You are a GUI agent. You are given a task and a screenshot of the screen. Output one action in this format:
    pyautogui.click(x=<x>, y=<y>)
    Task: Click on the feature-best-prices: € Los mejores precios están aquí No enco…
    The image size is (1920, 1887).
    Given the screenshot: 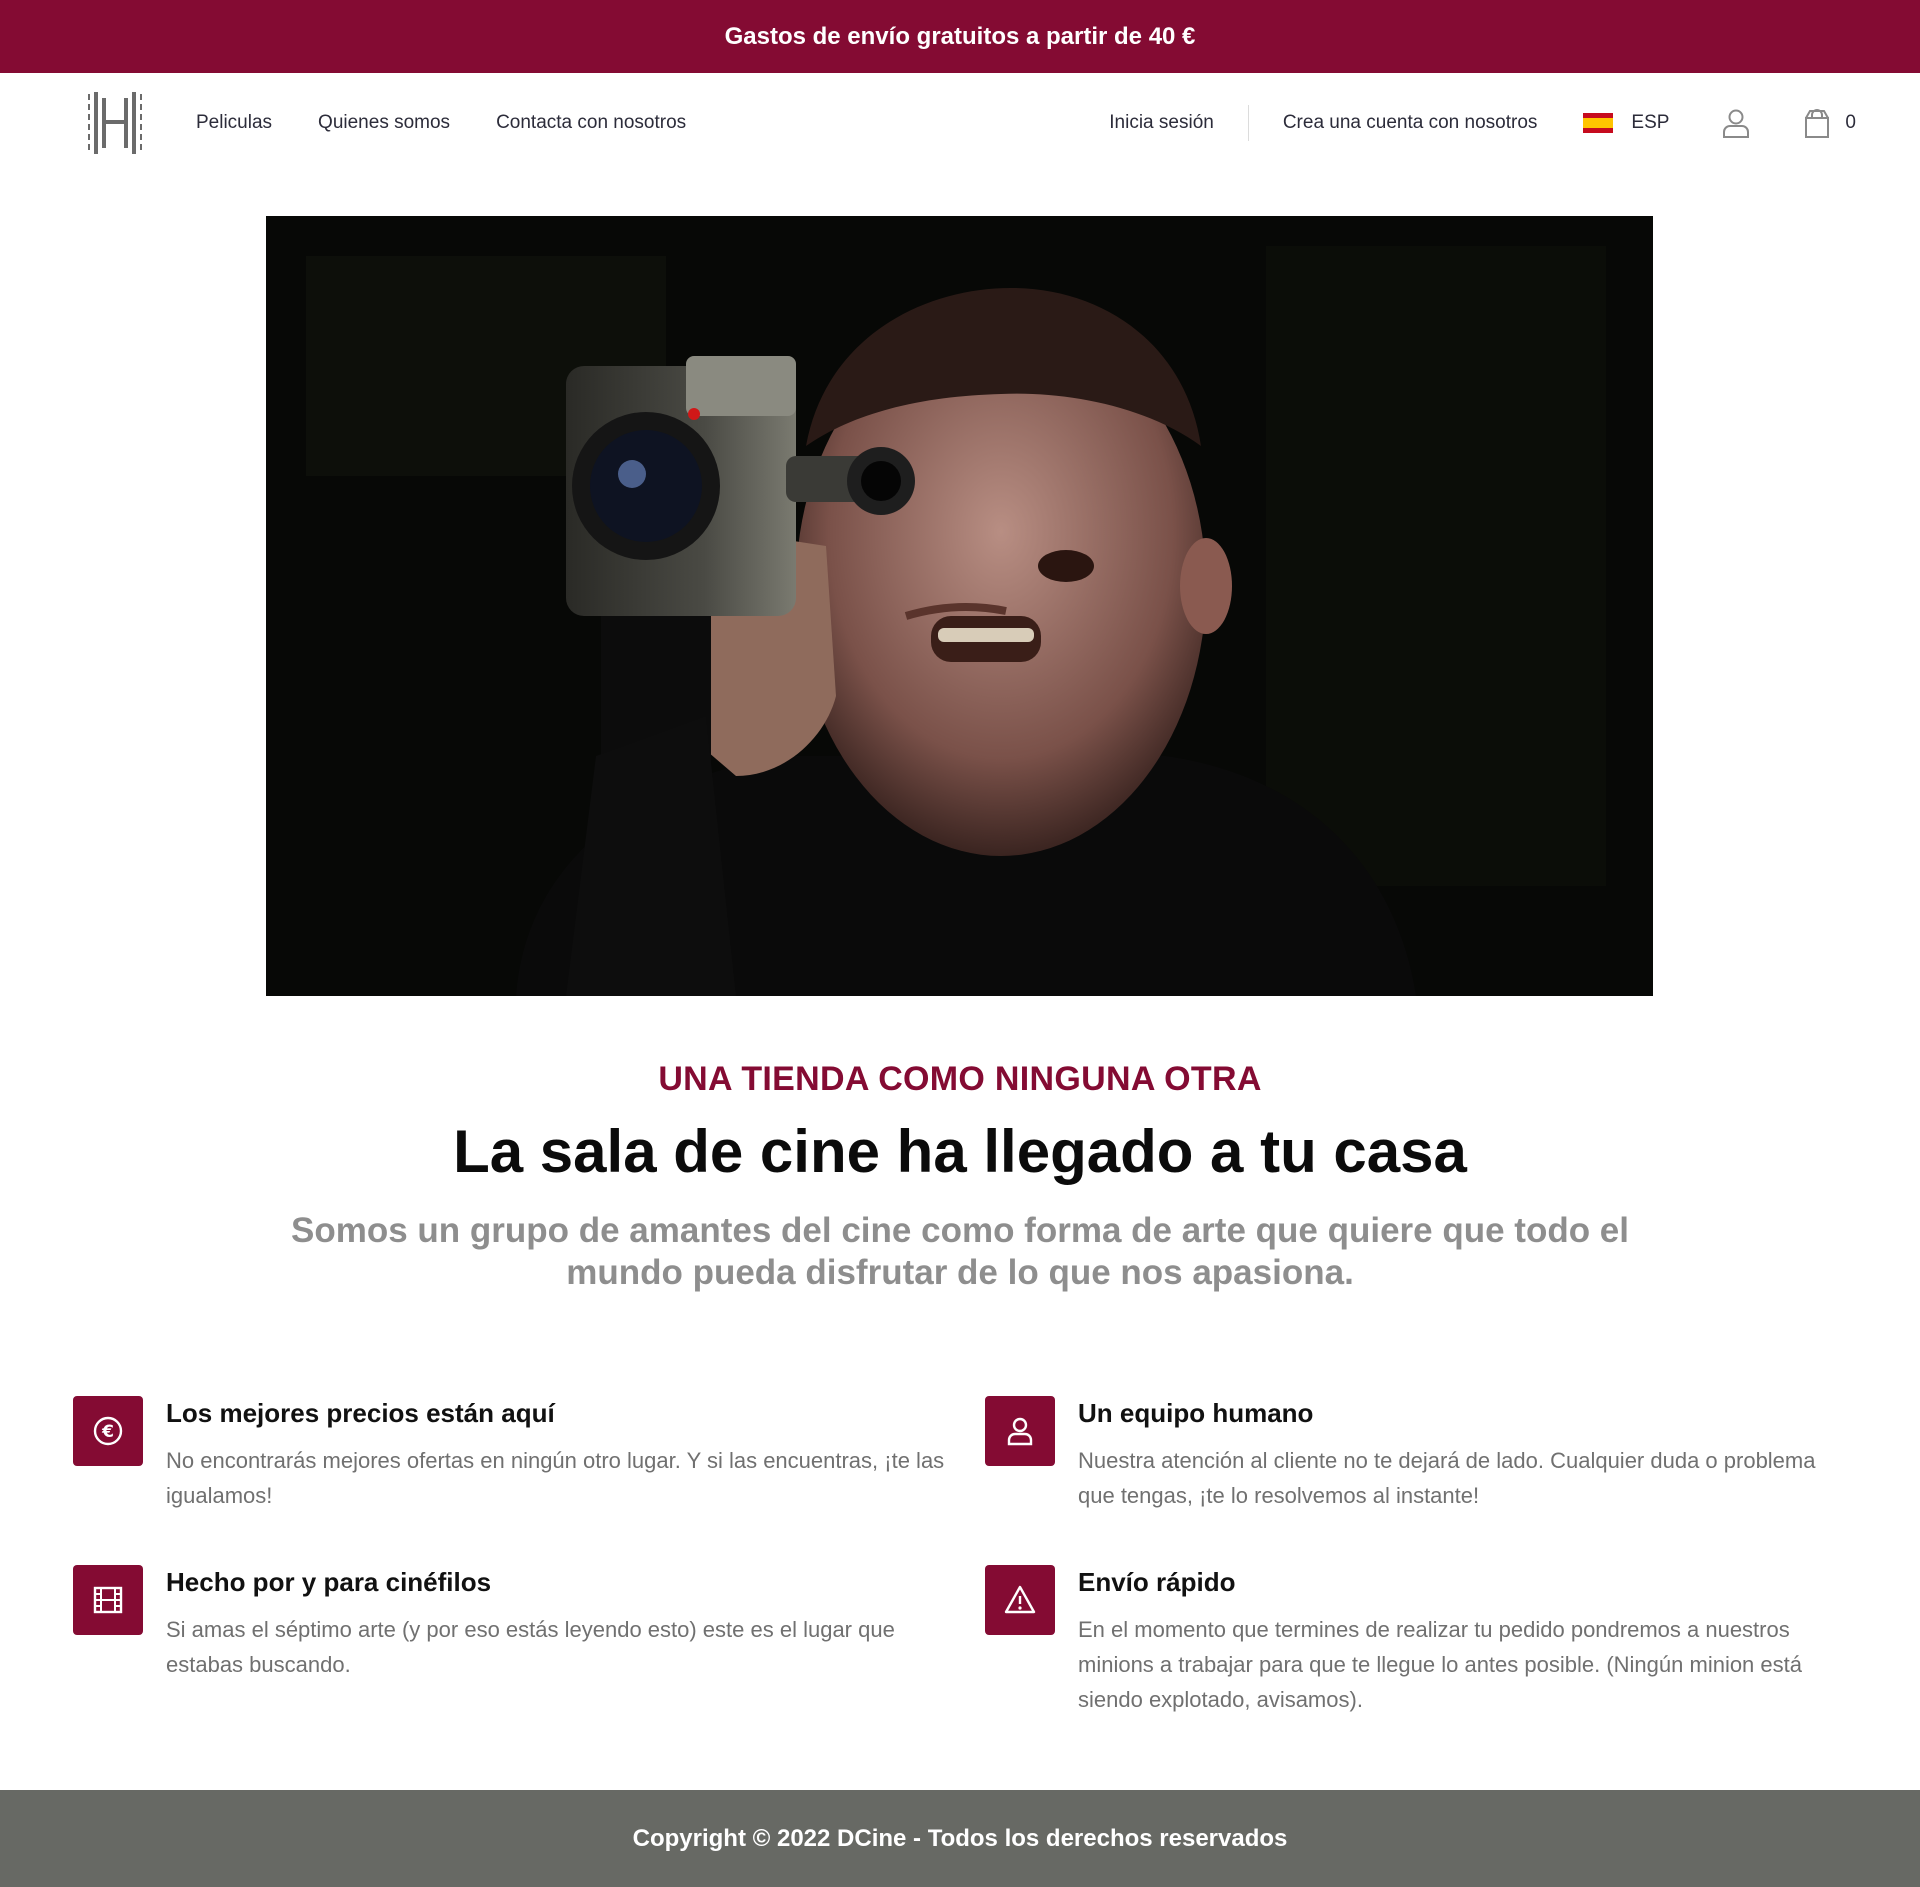 What is the action you would take?
    pyautogui.click(x=529, y=1454)
    